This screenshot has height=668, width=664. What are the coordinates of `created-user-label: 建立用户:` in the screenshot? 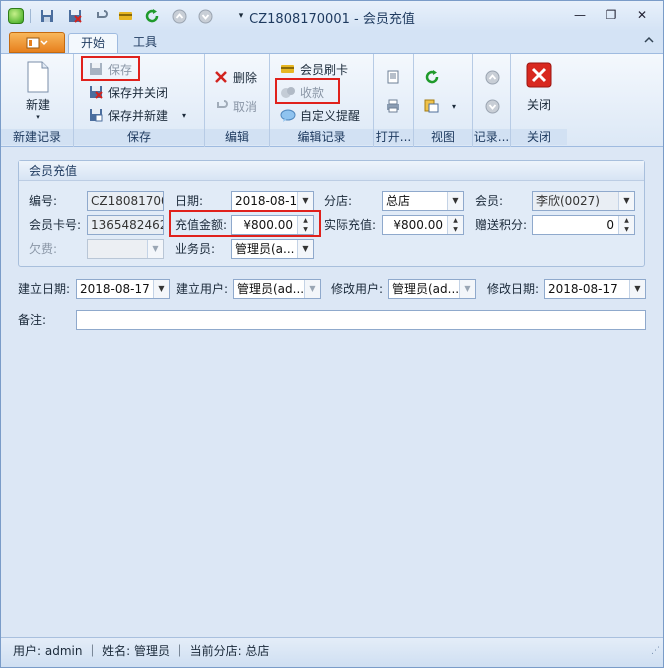 It's located at (202, 289).